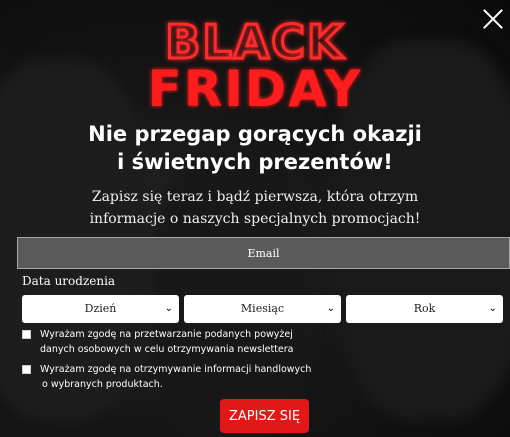 The width and height of the screenshot is (510, 437). I want to click on month-select-value: Miesiąc, so click(262, 308).